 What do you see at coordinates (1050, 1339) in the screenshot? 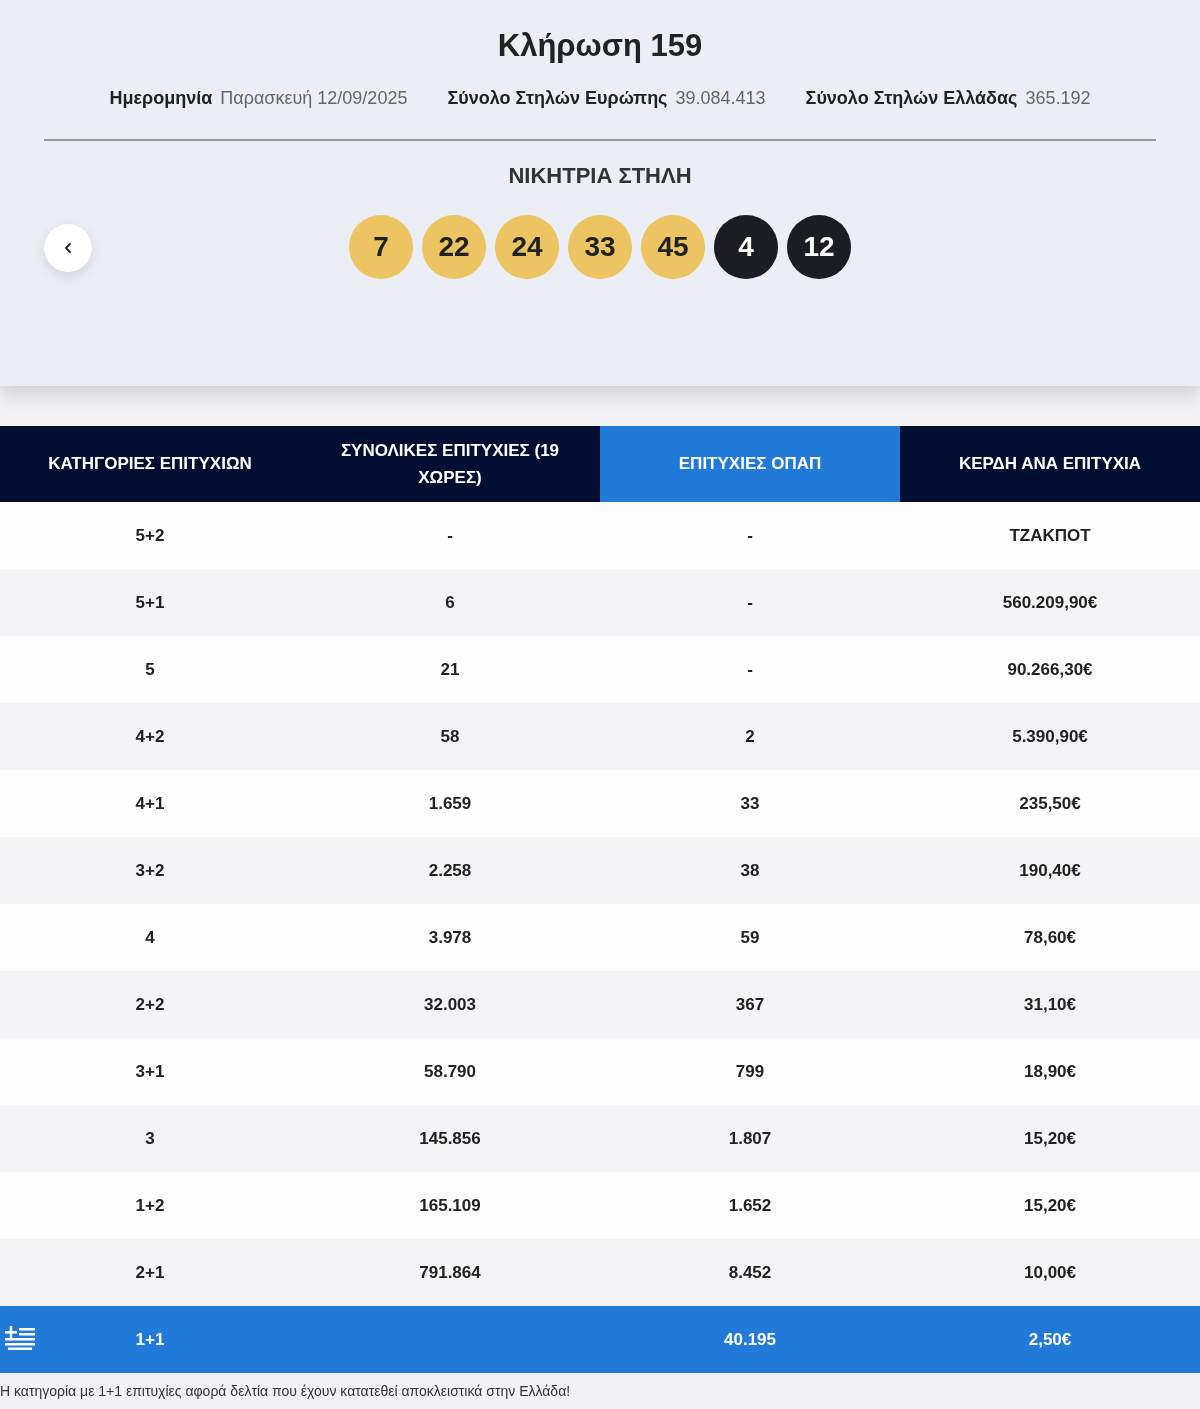
I see `table-cell: 2,50€` at bounding box center [1050, 1339].